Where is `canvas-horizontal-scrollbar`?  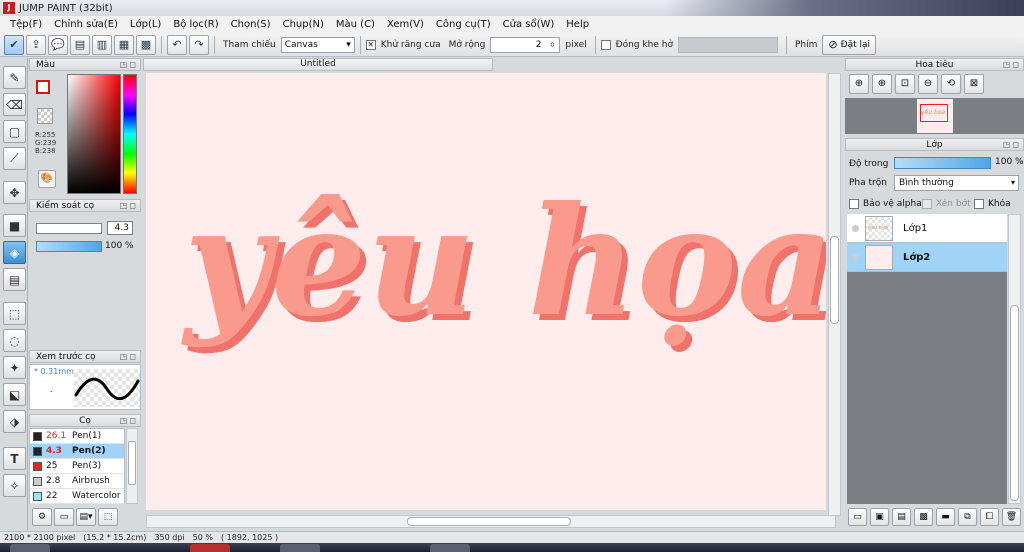
canvas-horizontal-scrollbar is located at coordinates (491, 521).